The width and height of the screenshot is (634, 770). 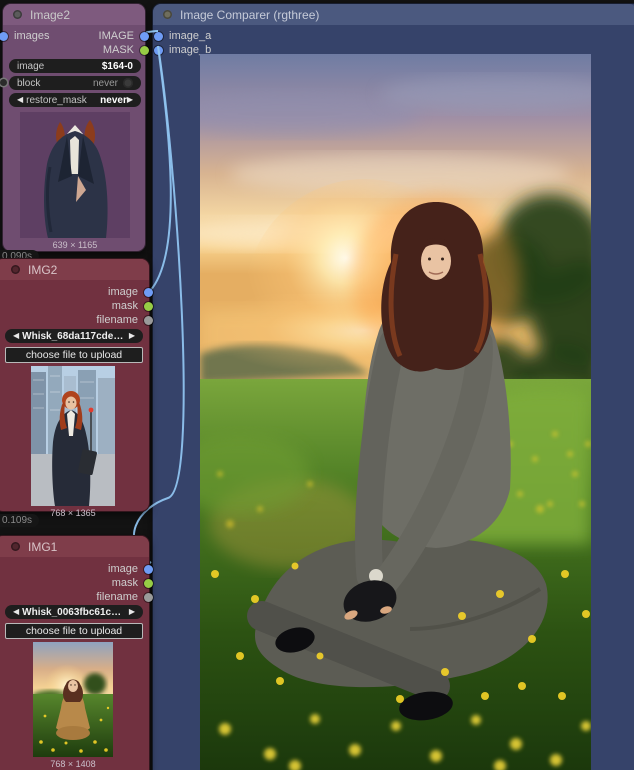 I want to click on sunset-field-preview, so click(x=73, y=699).